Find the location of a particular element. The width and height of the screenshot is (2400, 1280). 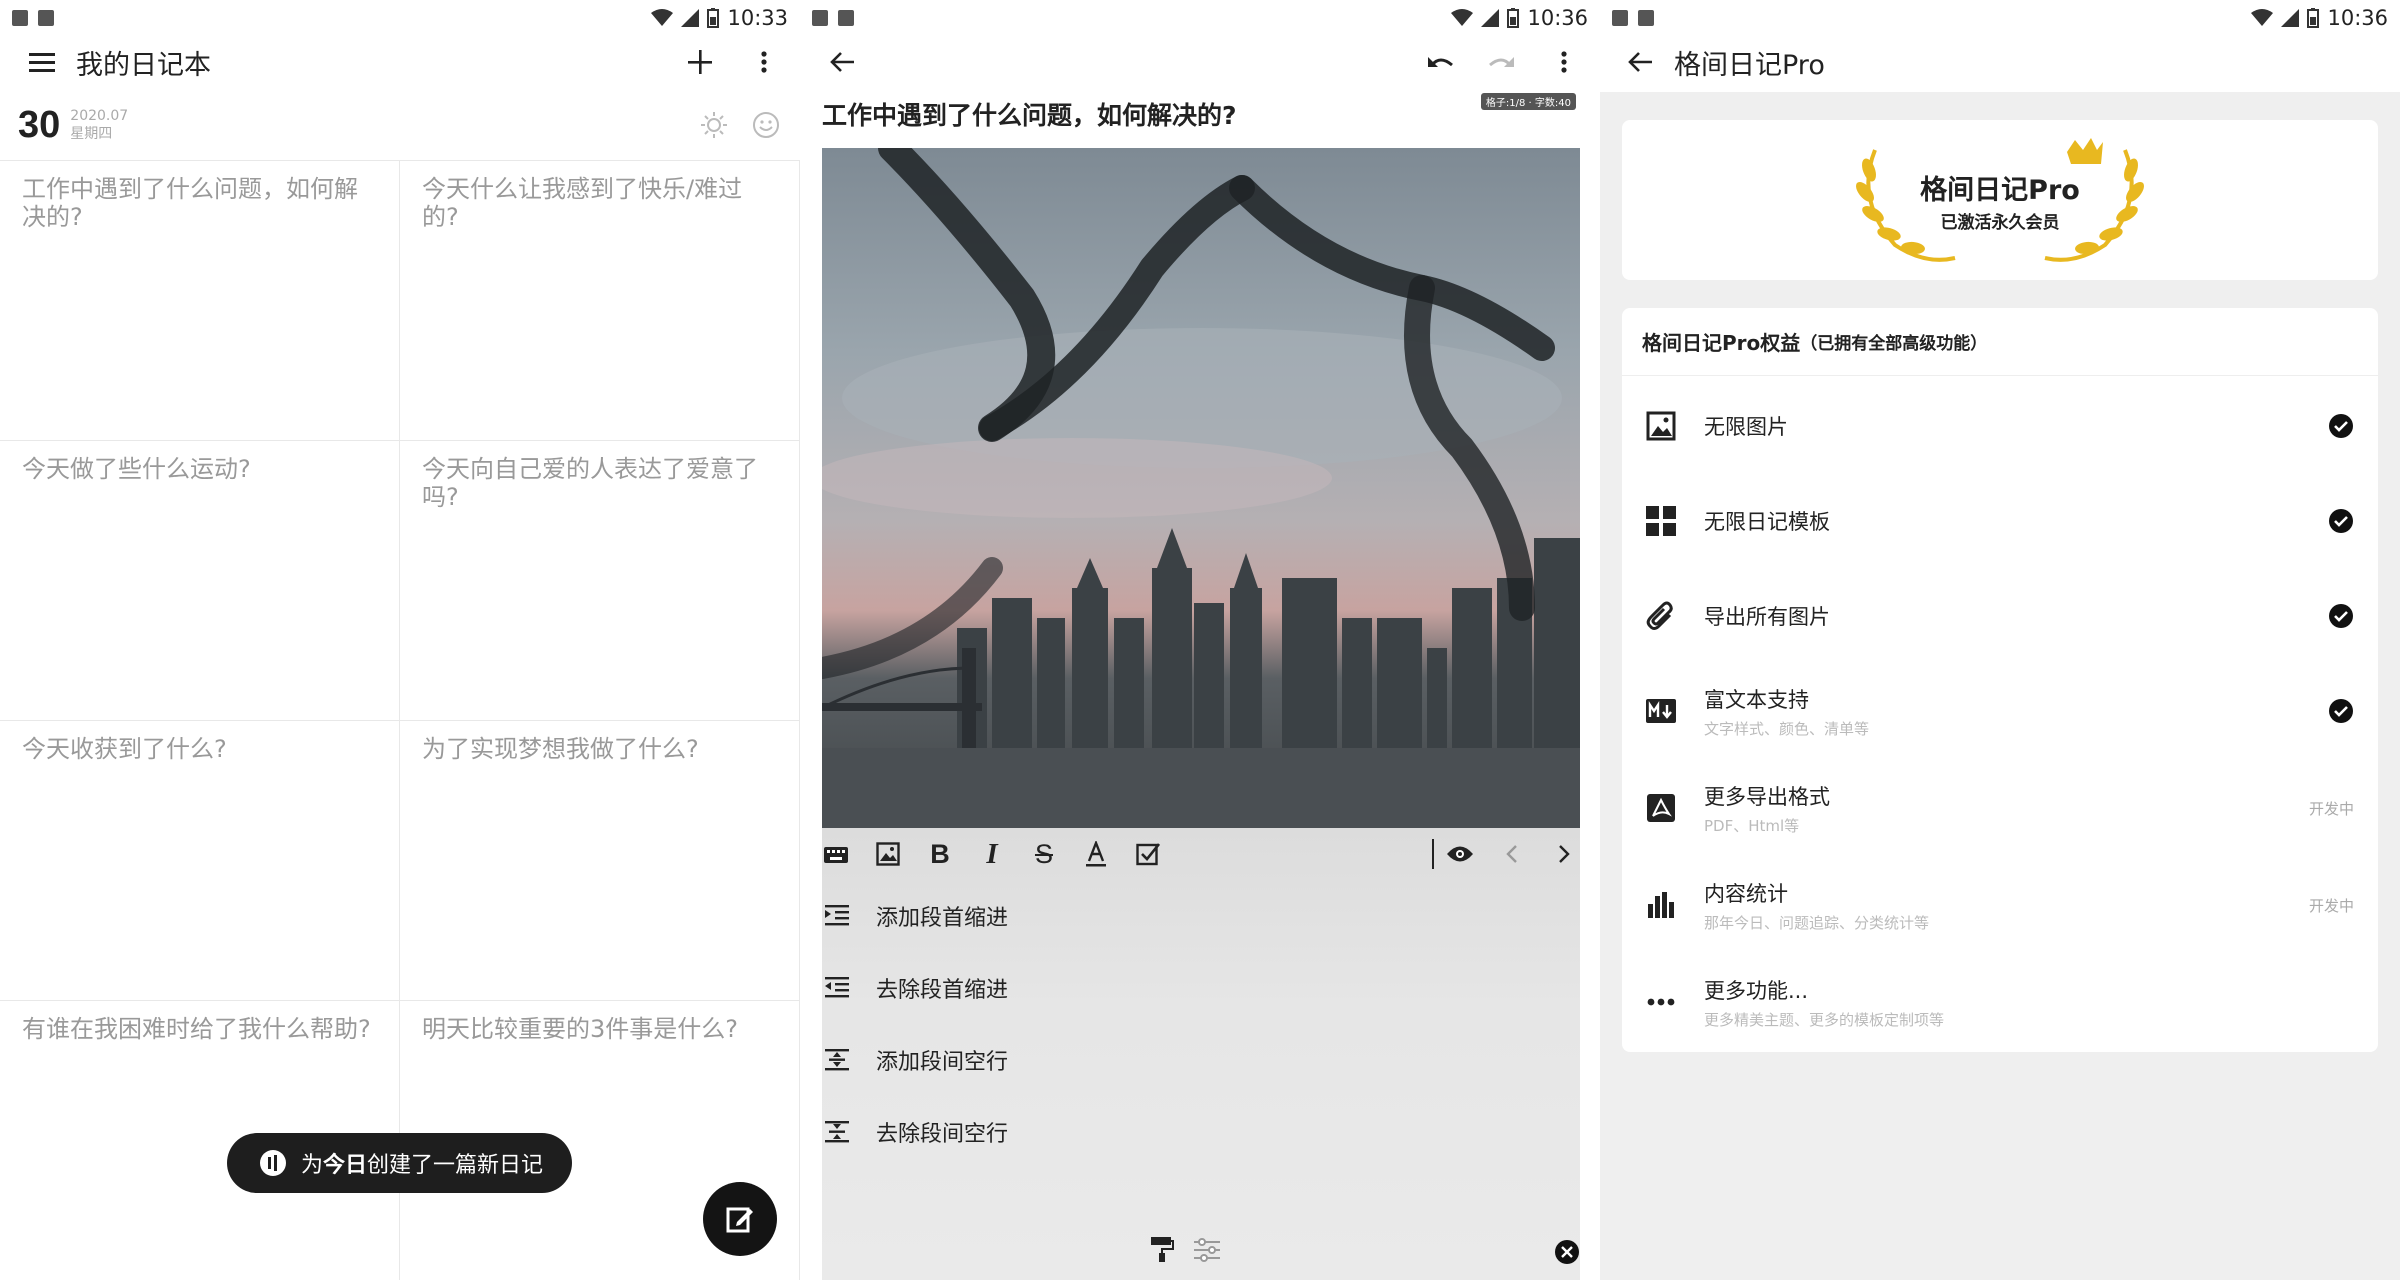

cell-prompt: 有谁在我困难时给了我什么帮助? is located at coordinates (196, 1029).